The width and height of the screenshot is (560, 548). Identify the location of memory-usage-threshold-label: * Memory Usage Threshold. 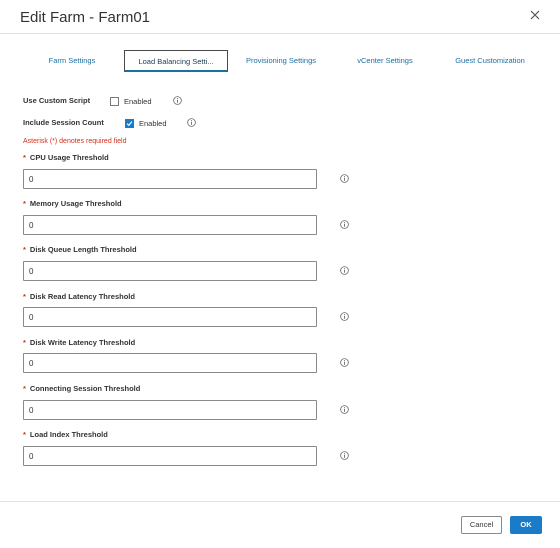
(72, 203).